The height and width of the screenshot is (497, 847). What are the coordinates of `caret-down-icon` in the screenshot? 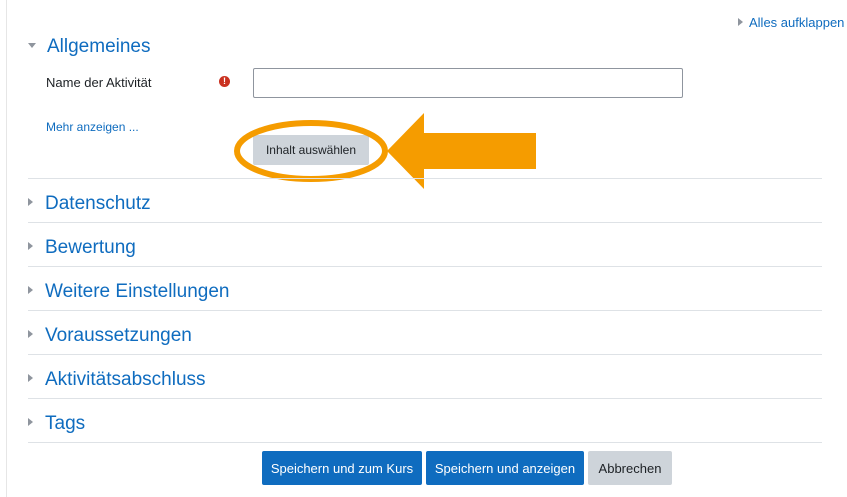 It's located at (32, 45).